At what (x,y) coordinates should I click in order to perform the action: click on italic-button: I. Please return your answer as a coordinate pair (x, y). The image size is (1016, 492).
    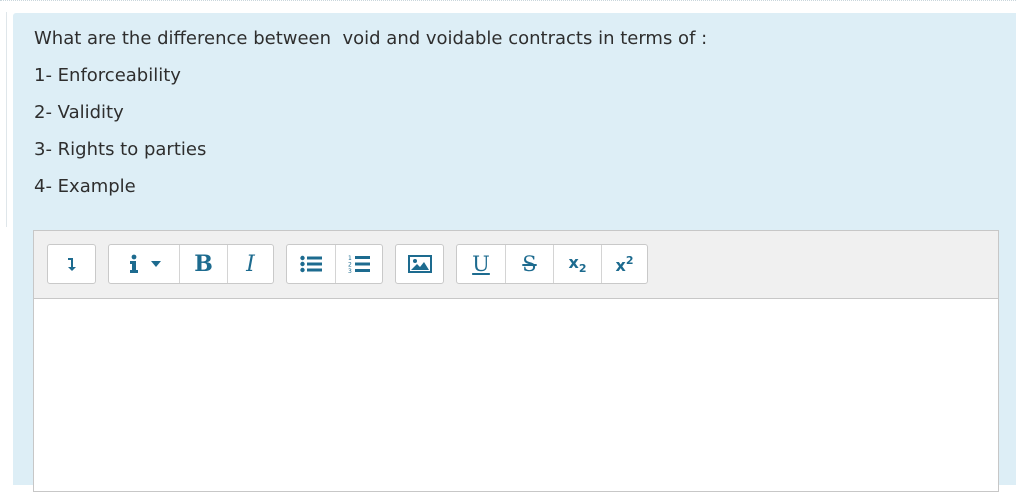
    Looking at the image, I should click on (250, 264).